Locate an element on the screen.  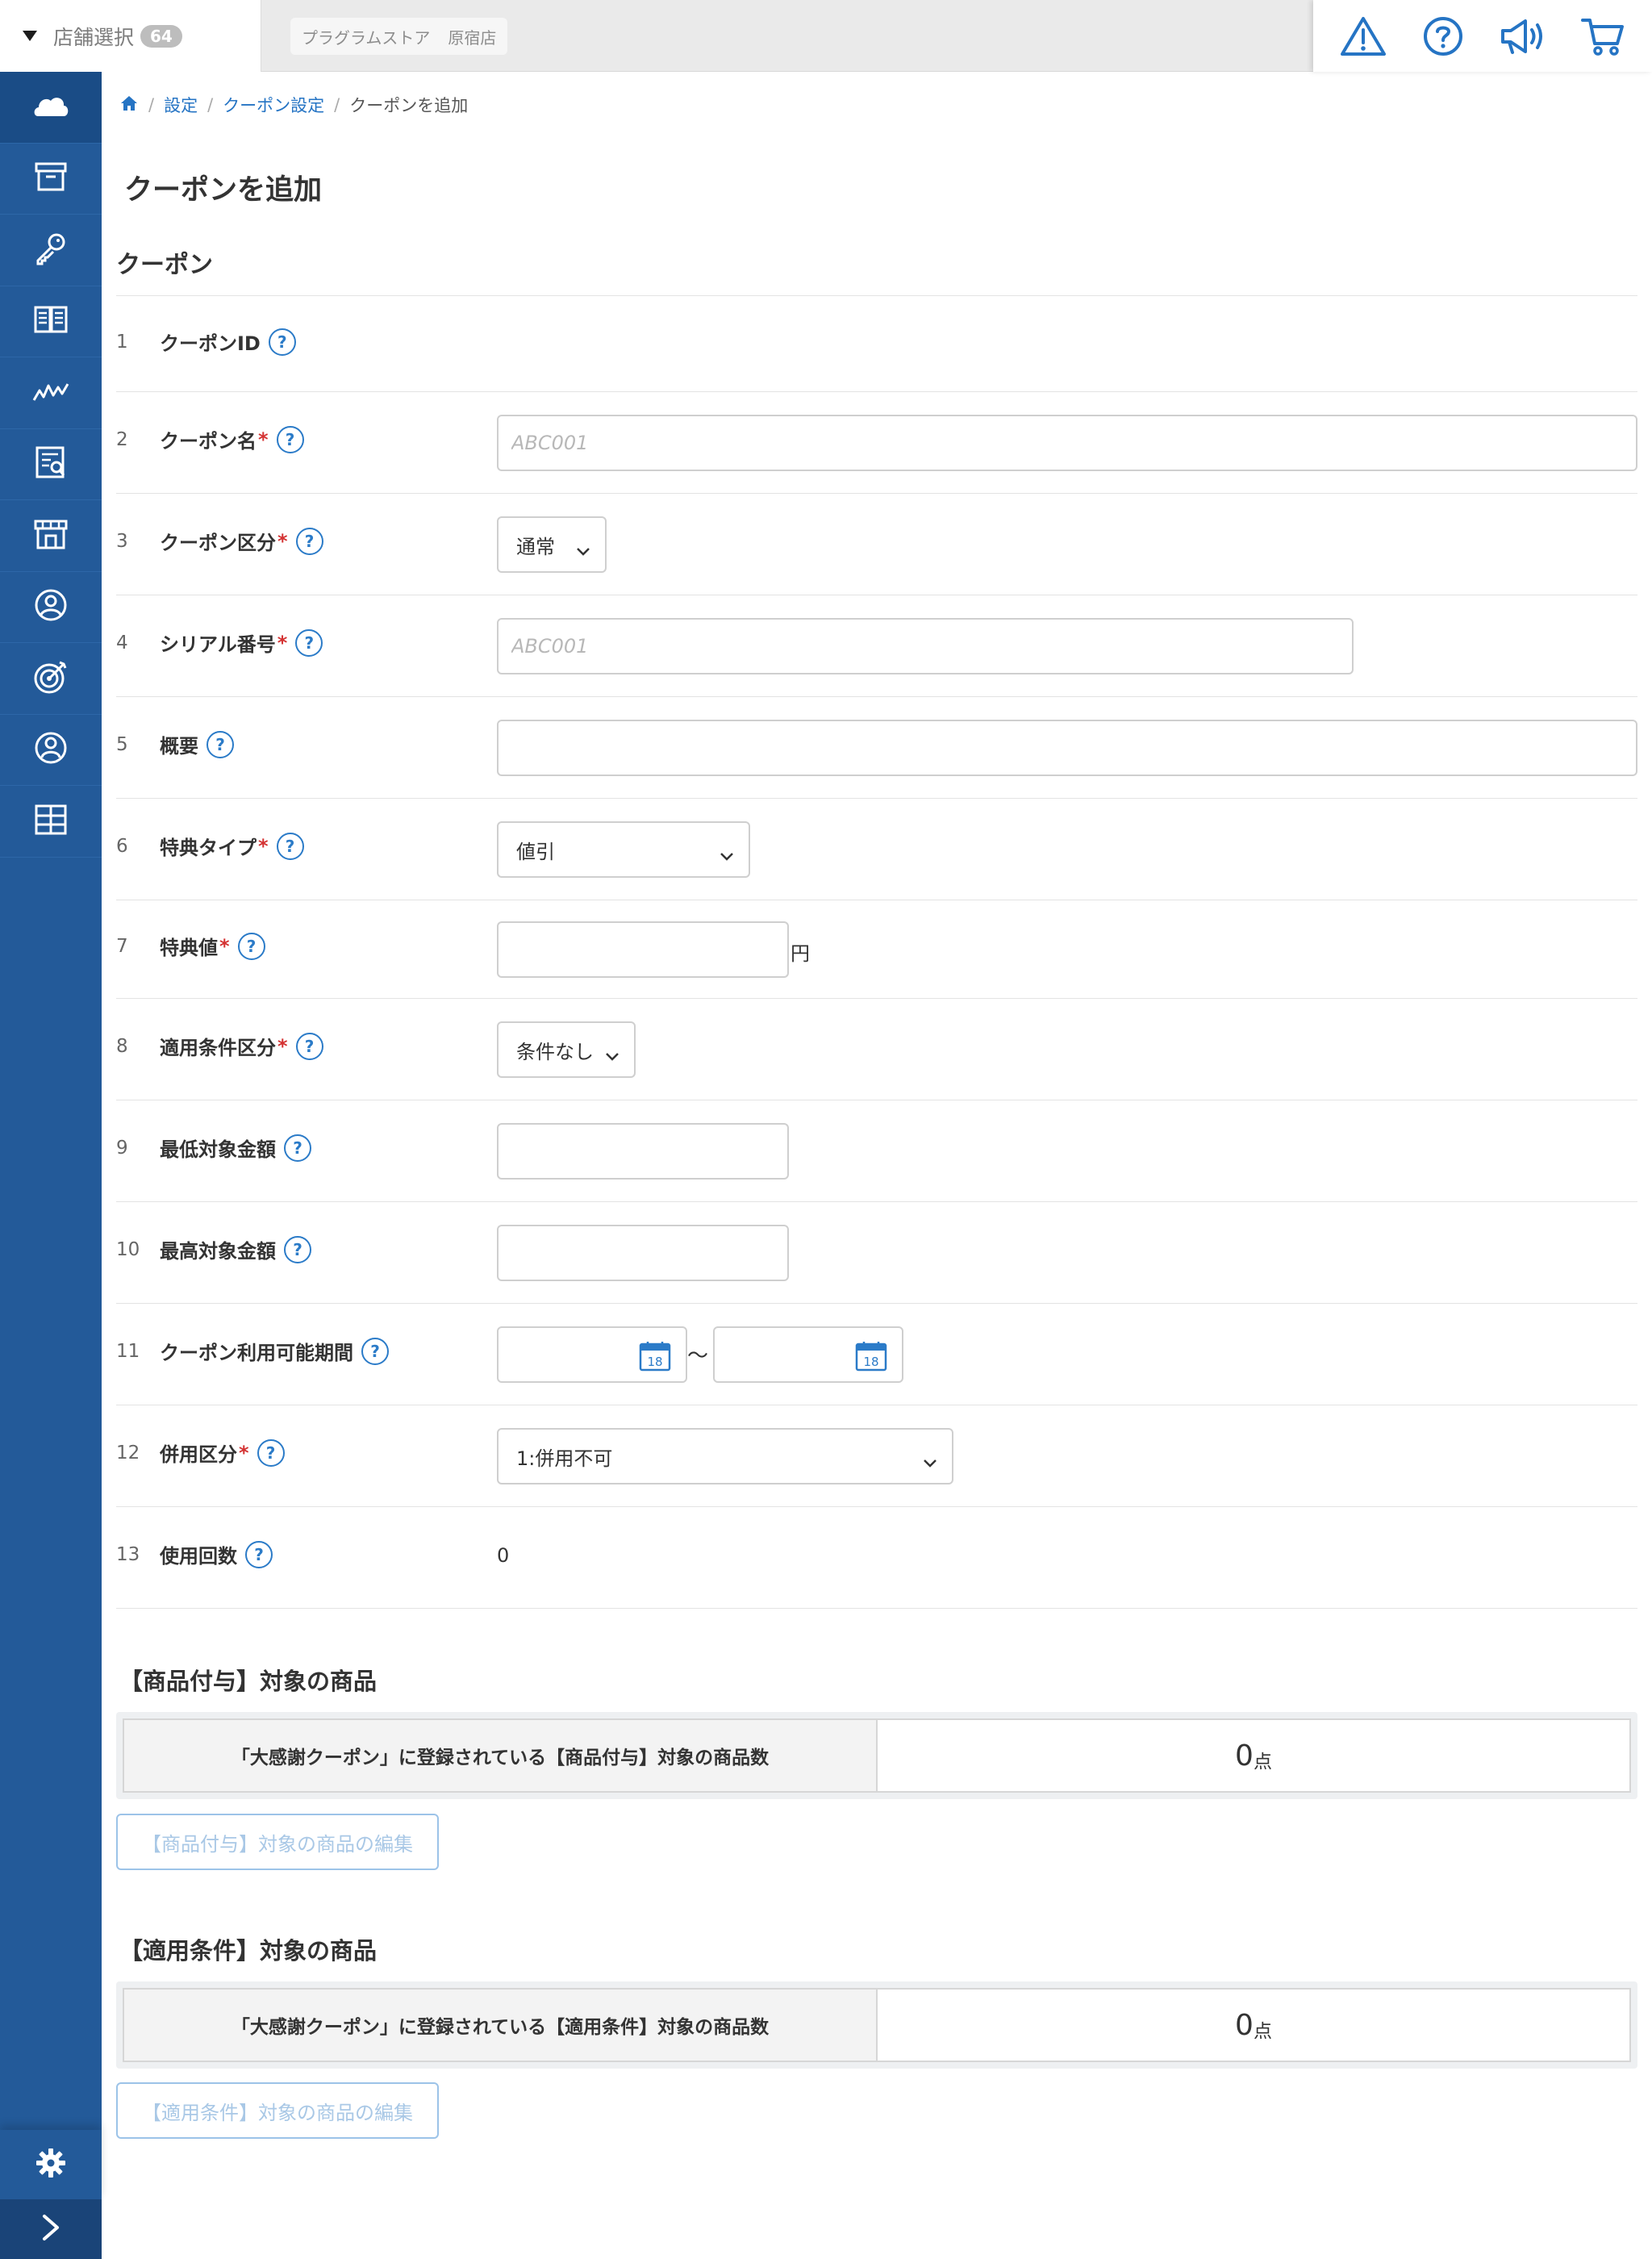
sidebar-item-grid is located at coordinates (51, 822).